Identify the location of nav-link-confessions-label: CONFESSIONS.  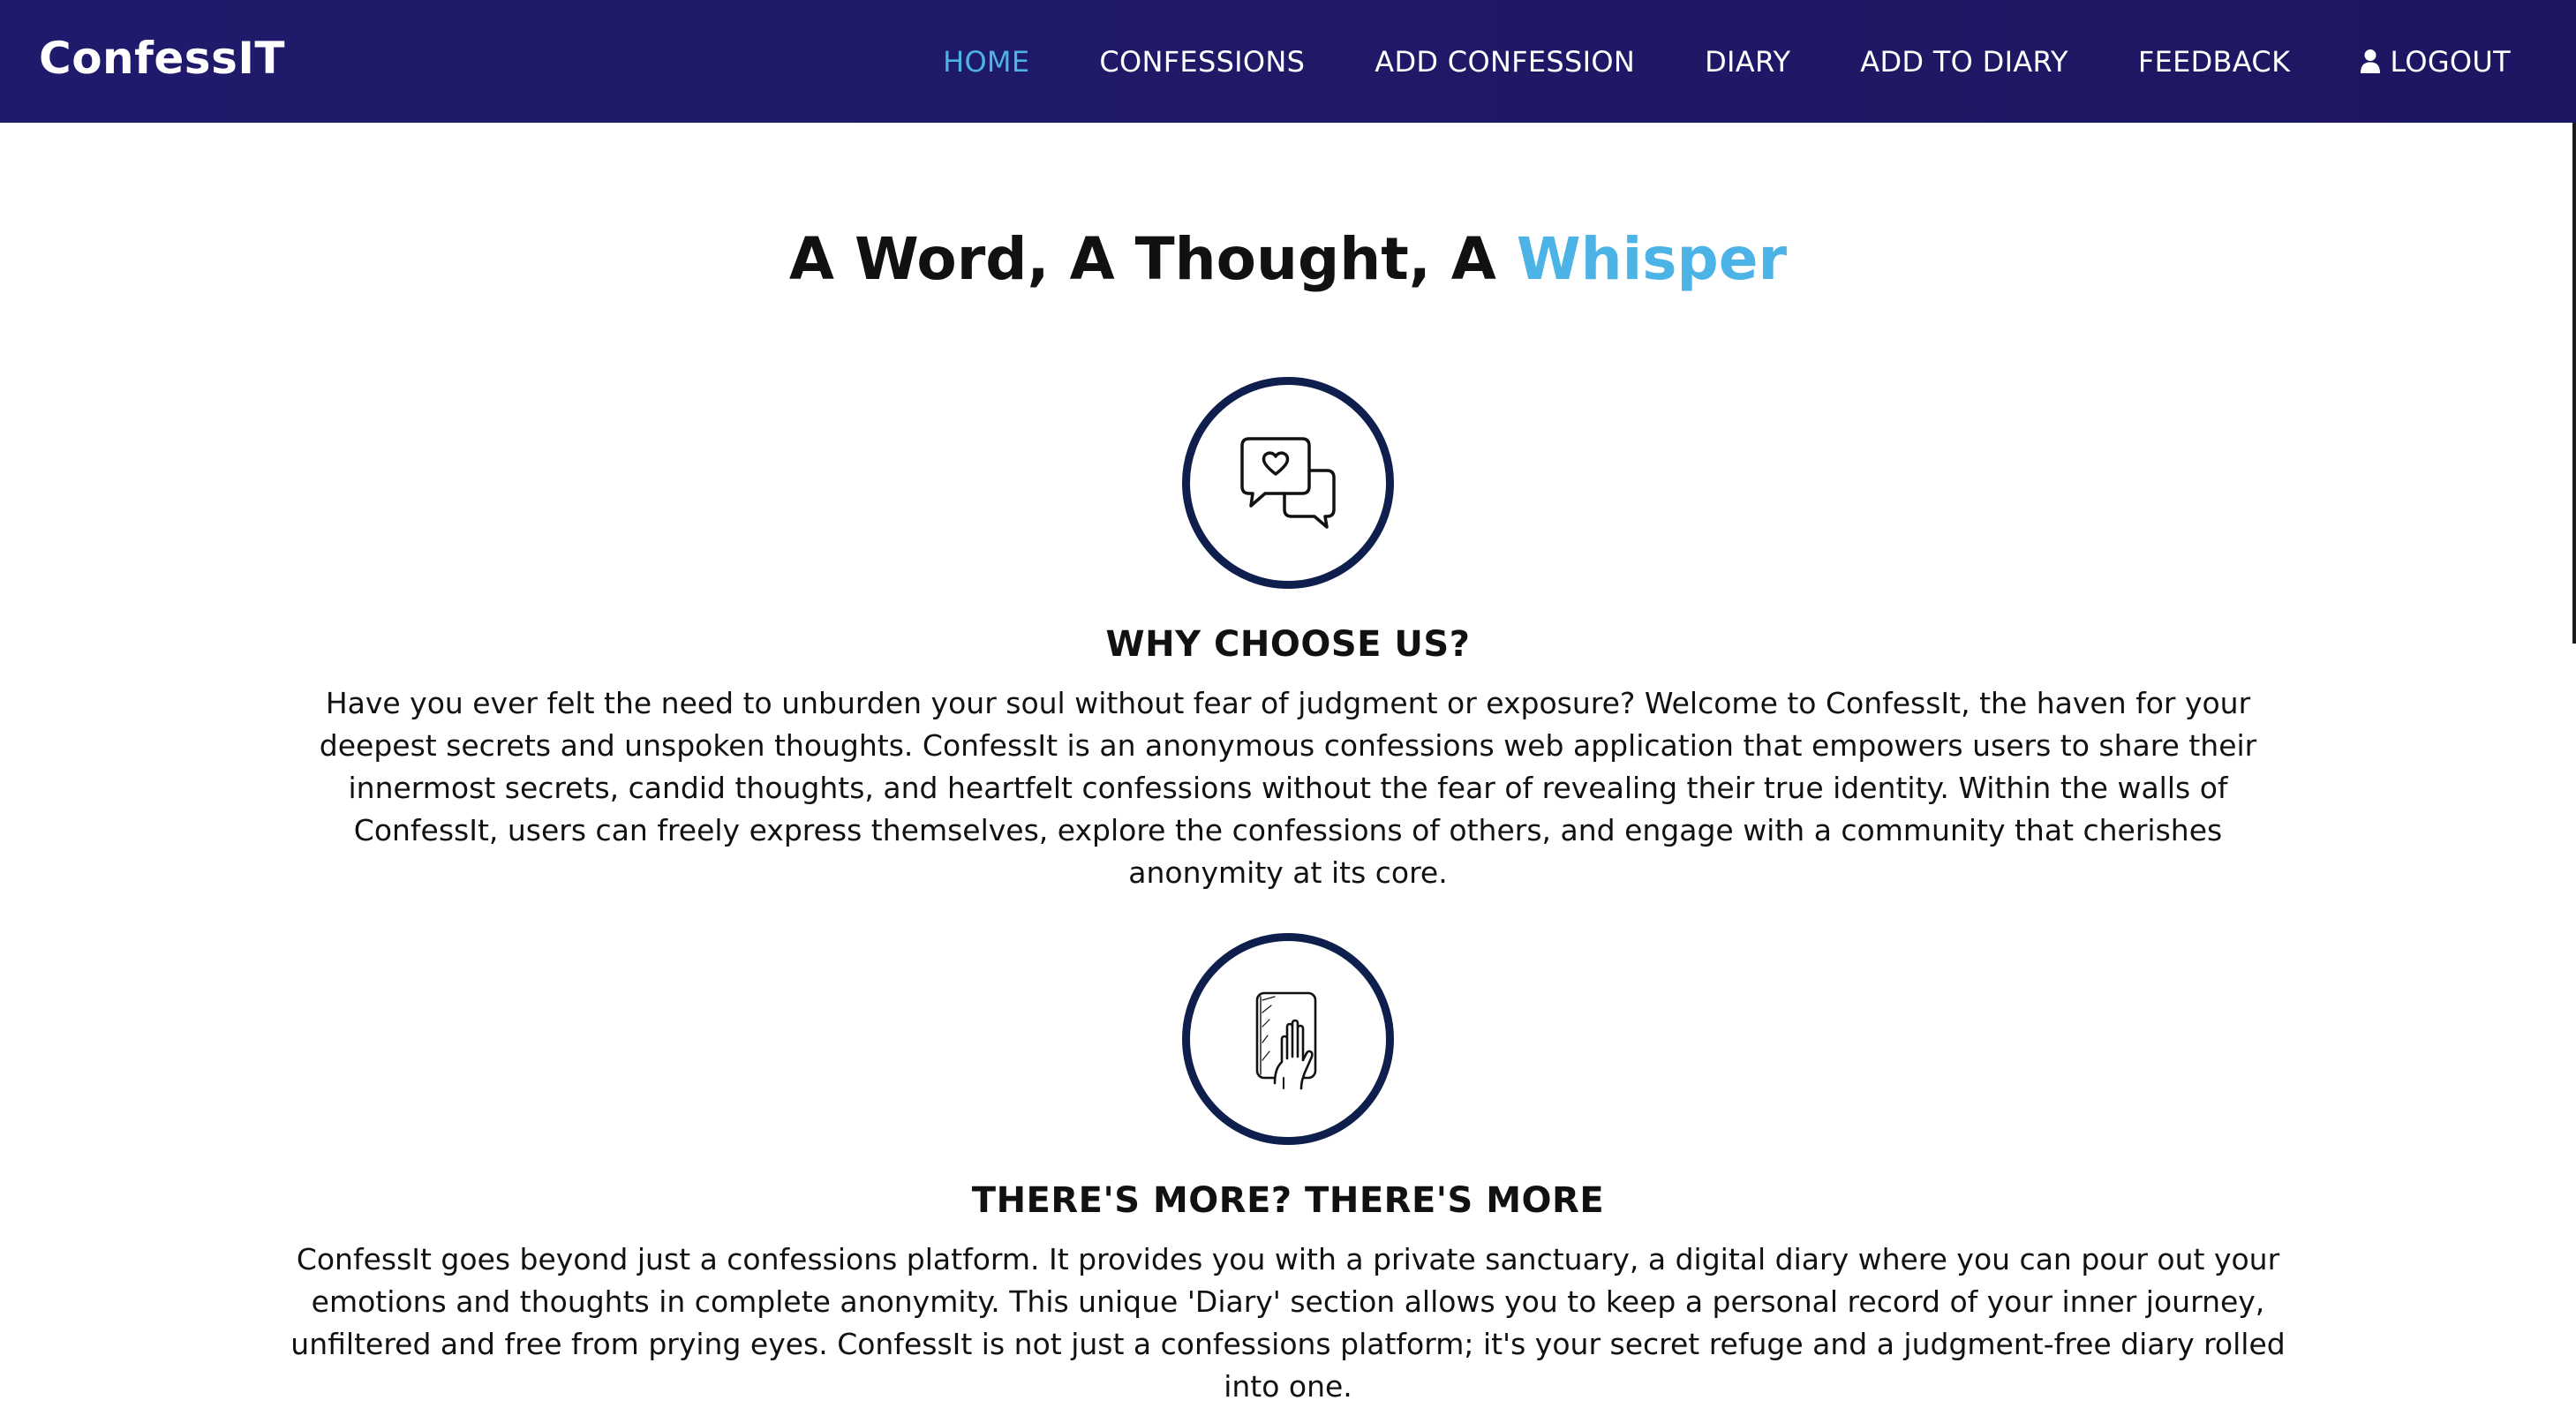
(1203, 61).